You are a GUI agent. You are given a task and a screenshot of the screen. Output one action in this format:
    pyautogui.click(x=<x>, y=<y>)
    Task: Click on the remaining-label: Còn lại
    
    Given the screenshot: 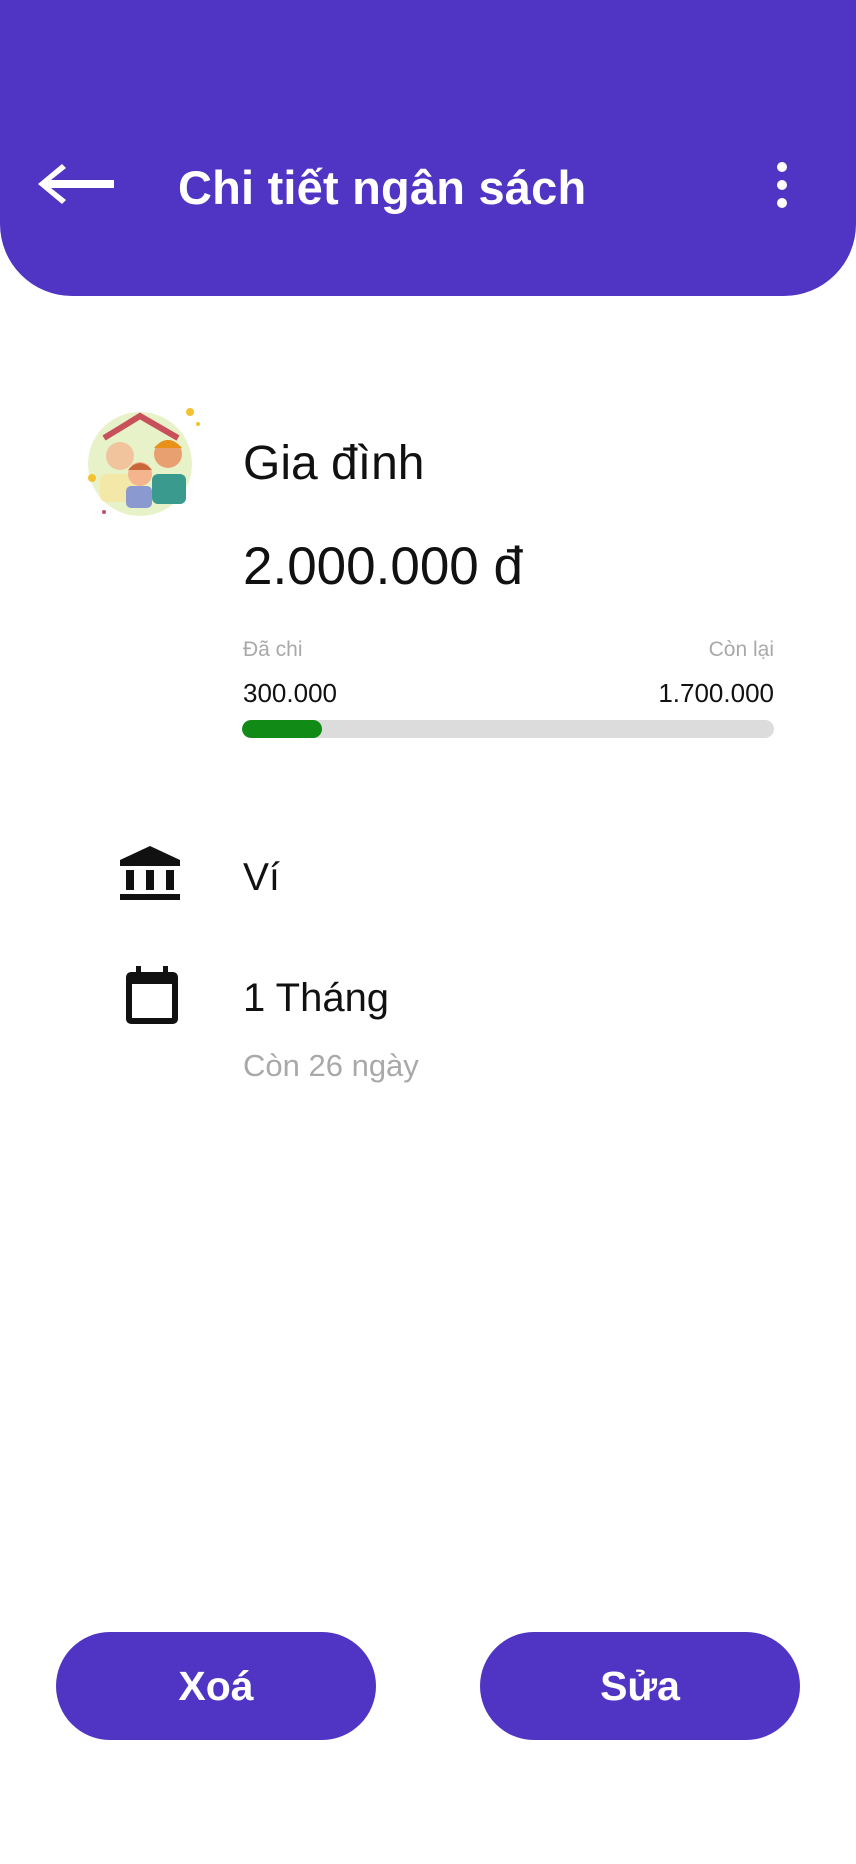 What is the action you would take?
    pyautogui.click(x=741, y=649)
    